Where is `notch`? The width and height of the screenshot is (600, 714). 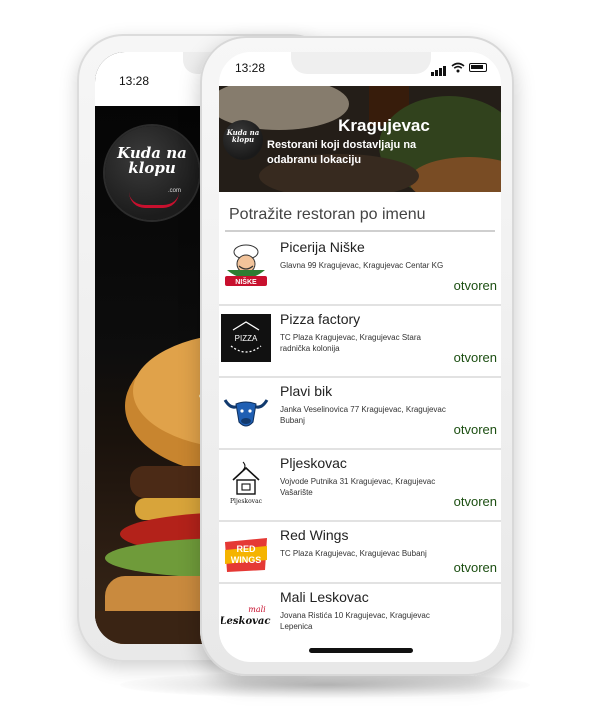
notch is located at coordinates (361, 63).